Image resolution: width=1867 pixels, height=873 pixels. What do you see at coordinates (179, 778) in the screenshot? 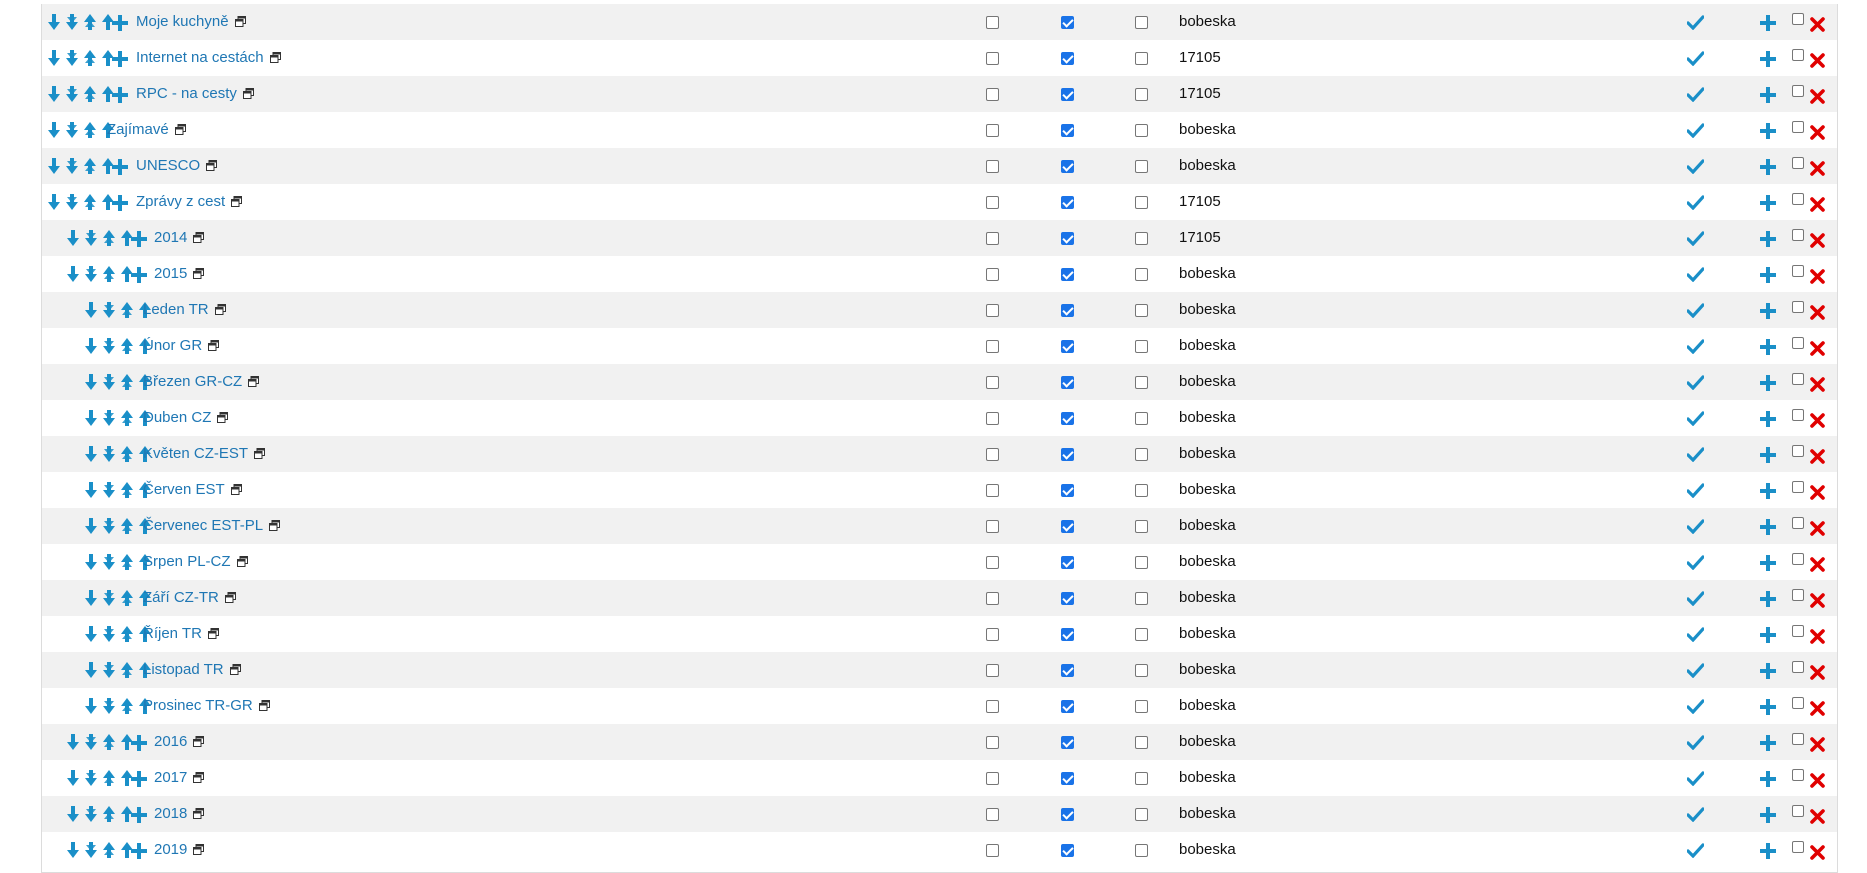
I see `category-title-link: 2017` at bounding box center [179, 778].